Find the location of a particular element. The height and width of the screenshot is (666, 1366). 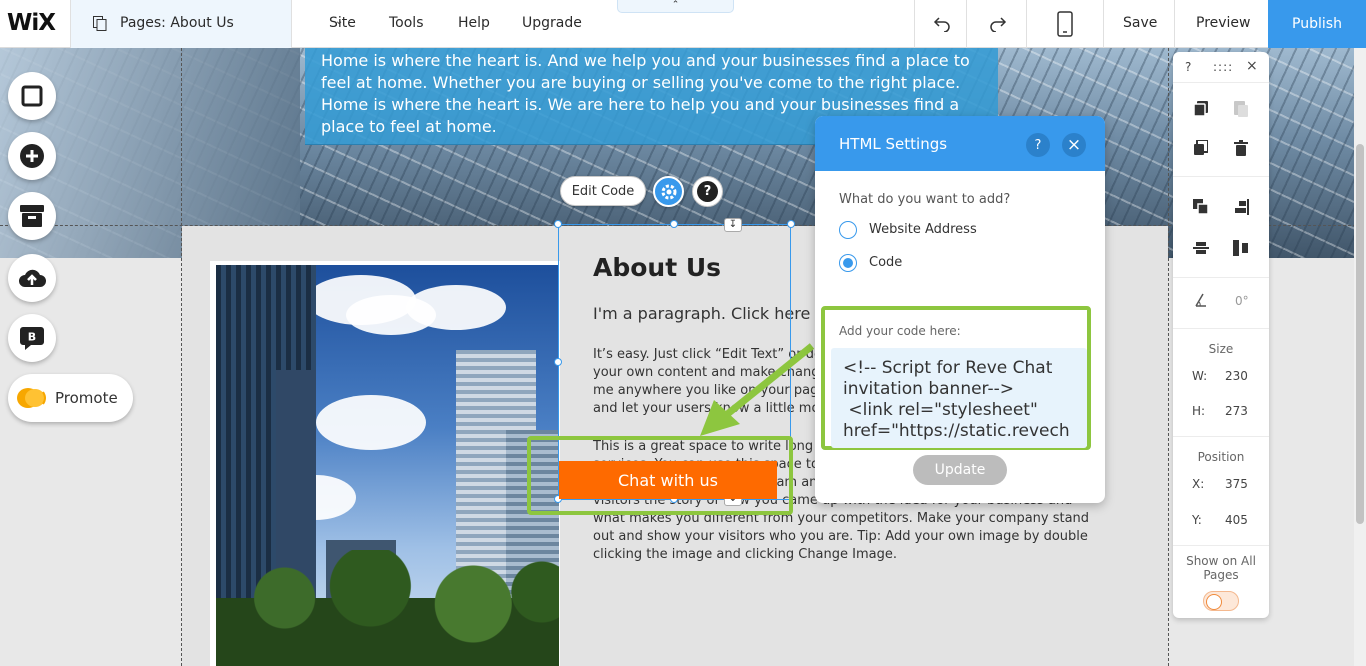

show-on-all-pages-label: Show on All Pages is located at coordinates (1221, 568).